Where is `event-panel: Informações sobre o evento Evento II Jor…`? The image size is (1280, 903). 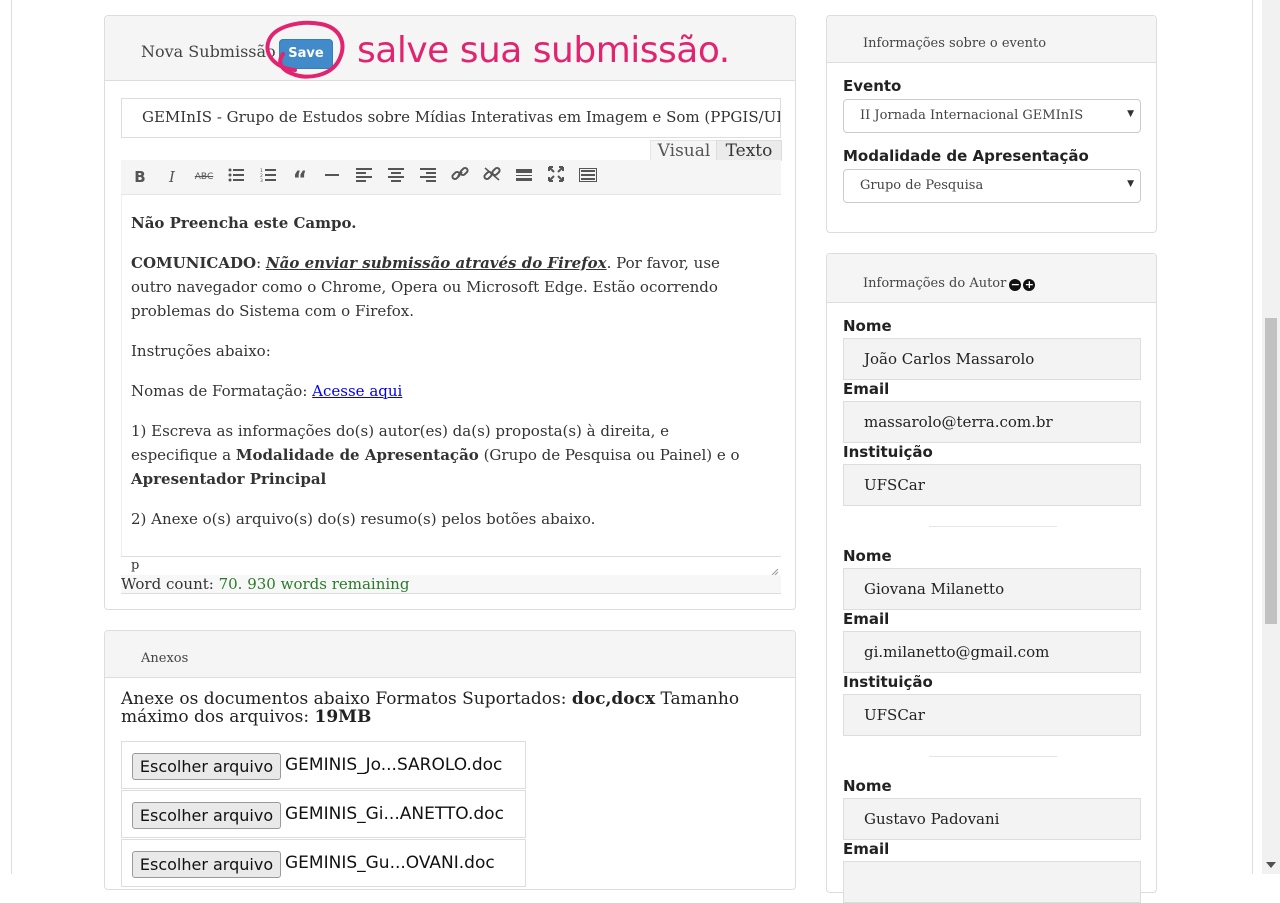
event-panel: Informações sobre o evento Evento II Jor… is located at coordinates (991, 124).